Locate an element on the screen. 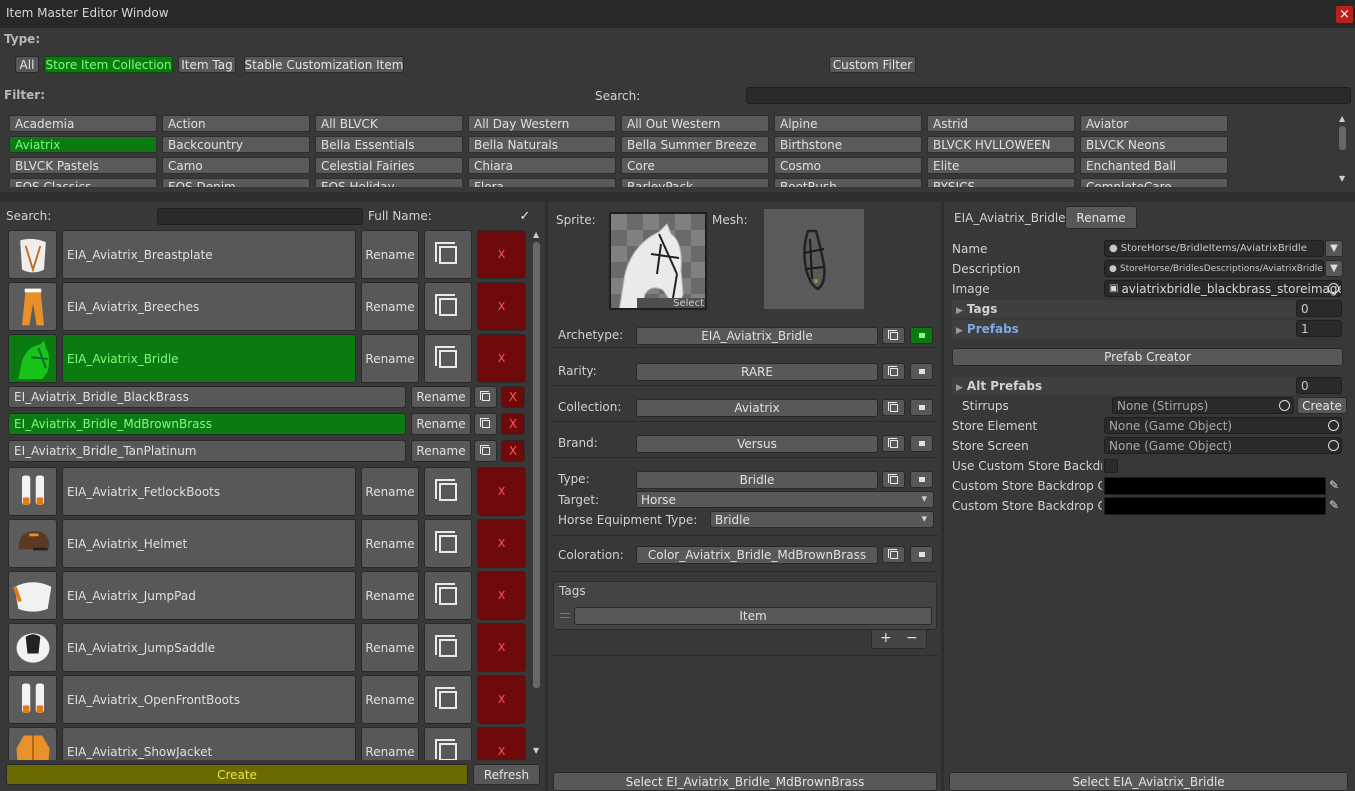  filter-alpine-button: Alpine is located at coordinates (848, 123).